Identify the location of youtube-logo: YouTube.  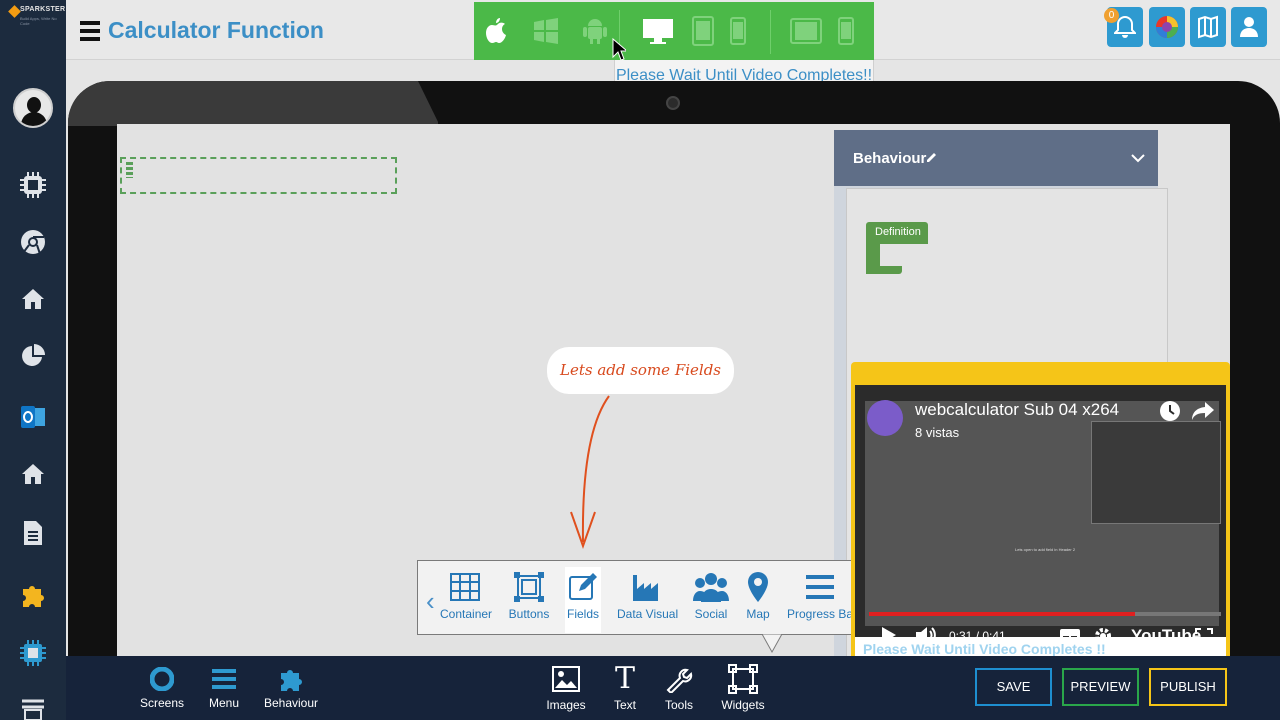
(1166, 631).